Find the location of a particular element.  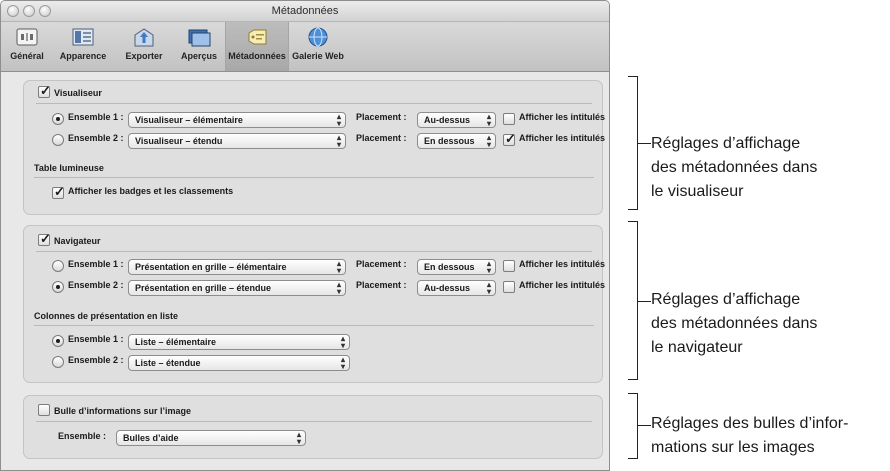

browser-set1-radio is located at coordinates (58, 266).